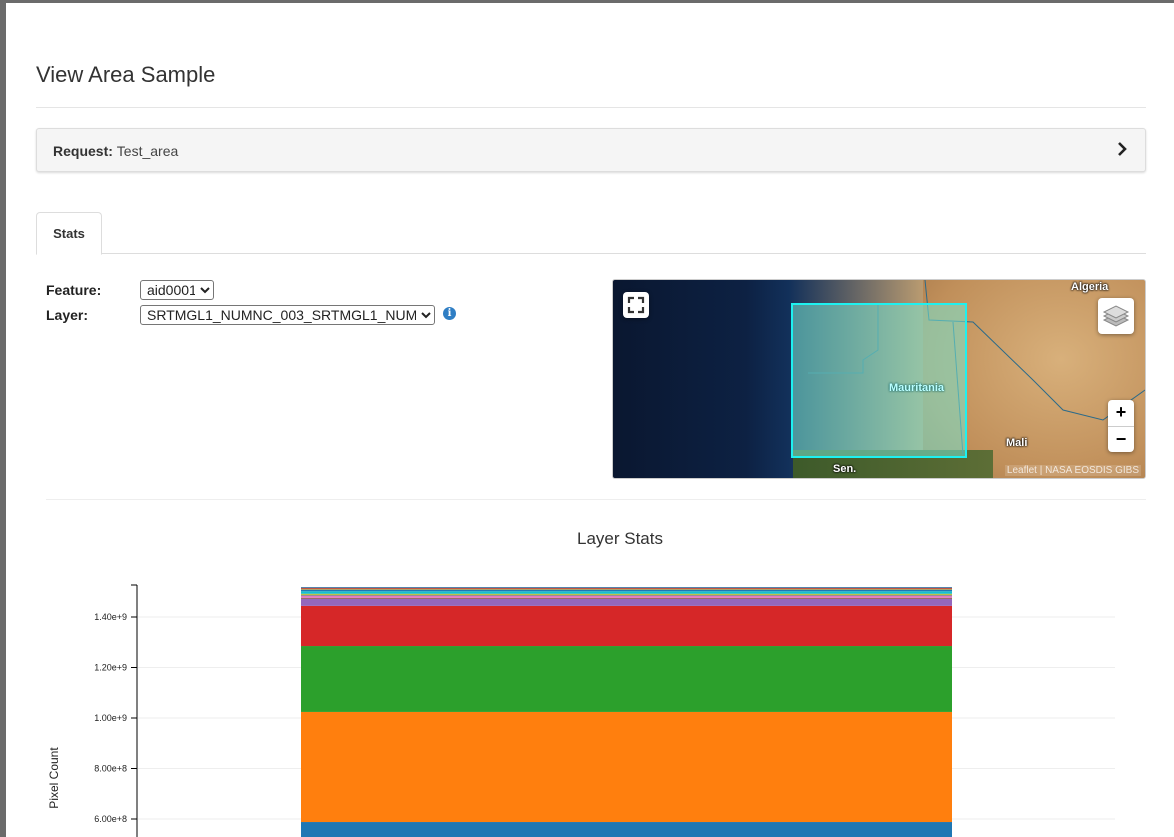 This screenshot has width=1174, height=837. What do you see at coordinates (287, 315) in the screenshot?
I see `layer-select: SRTMGL1_NUMNC_003_SRTMGL1_NUM` at bounding box center [287, 315].